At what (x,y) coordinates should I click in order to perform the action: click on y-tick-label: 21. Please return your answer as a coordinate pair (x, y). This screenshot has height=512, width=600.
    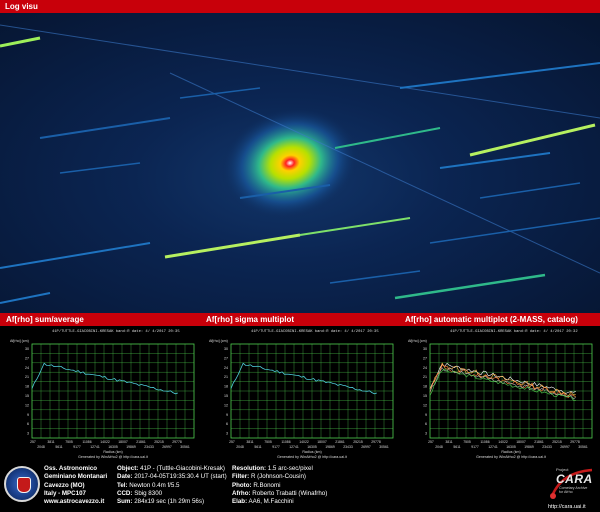
    Looking at the image, I should click on (27, 377).